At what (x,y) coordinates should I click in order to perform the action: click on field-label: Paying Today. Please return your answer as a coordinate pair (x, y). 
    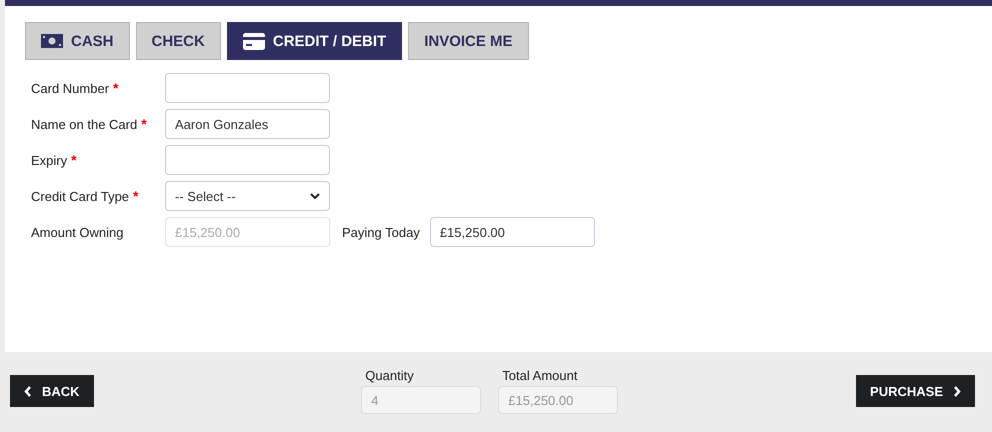
    Looking at the image, I should click on (381, 232).